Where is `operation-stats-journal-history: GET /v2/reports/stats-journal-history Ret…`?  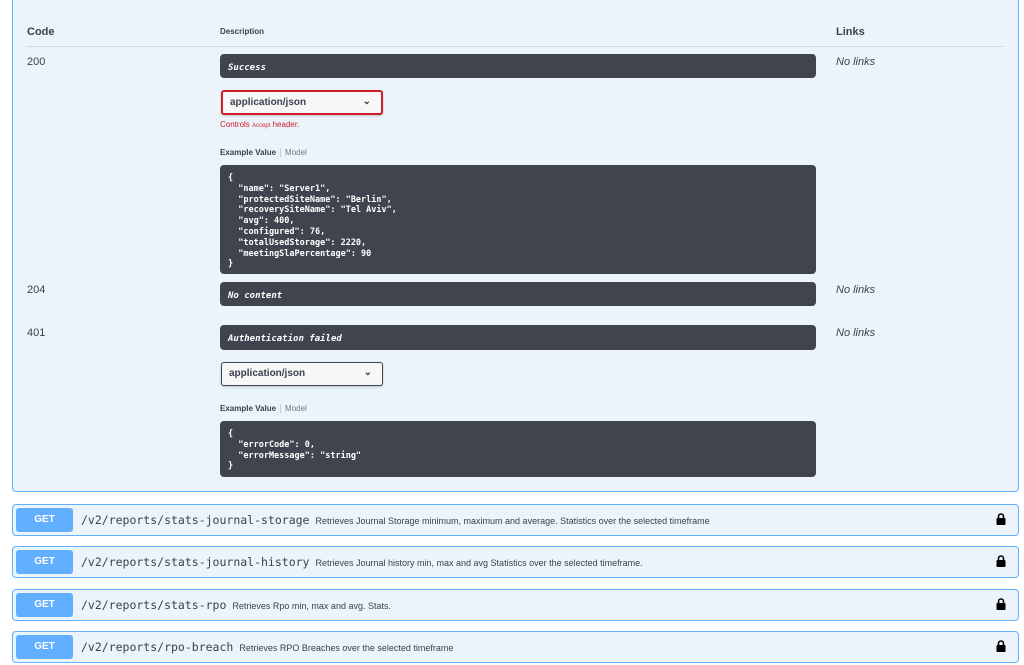 operation-stats-journal-history: GET /v2/reports/stats-journal-history Ret… is located at coordinates (515, 562).